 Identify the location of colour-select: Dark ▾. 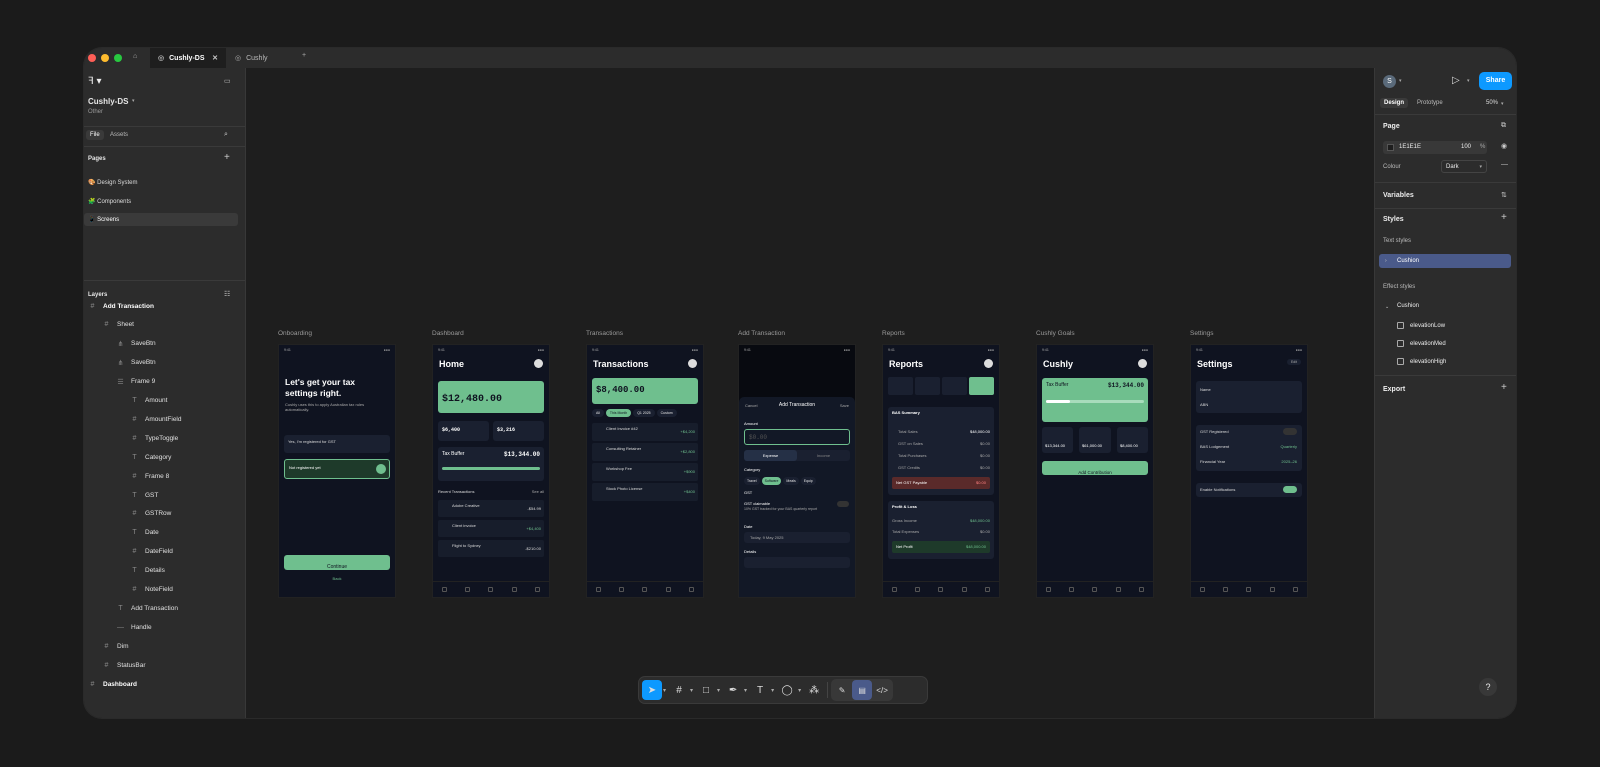
(1464, 166).